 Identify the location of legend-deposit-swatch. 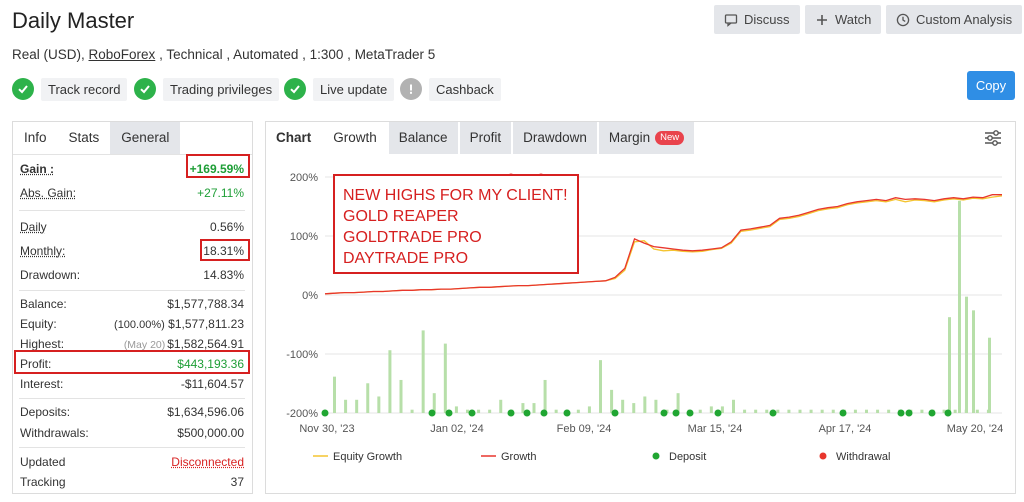
(656, 456).